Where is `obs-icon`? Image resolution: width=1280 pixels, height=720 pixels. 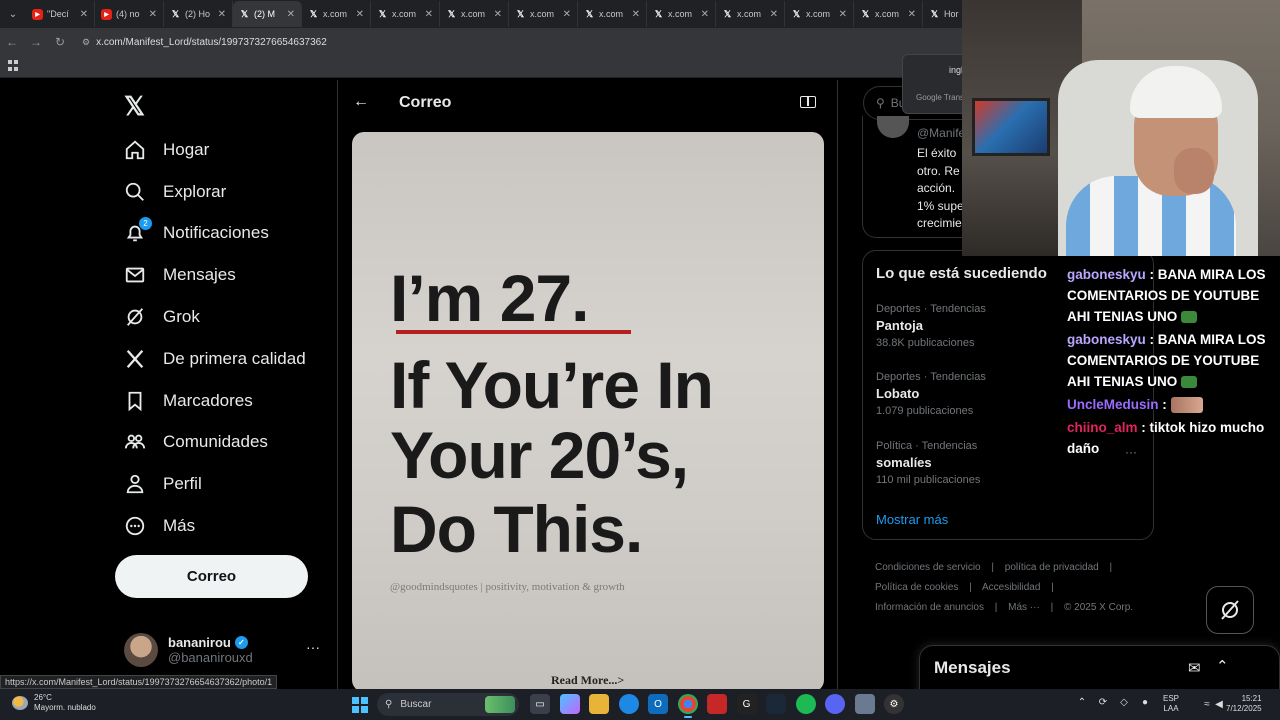 obs-icon is located at coordinates (717, 704).